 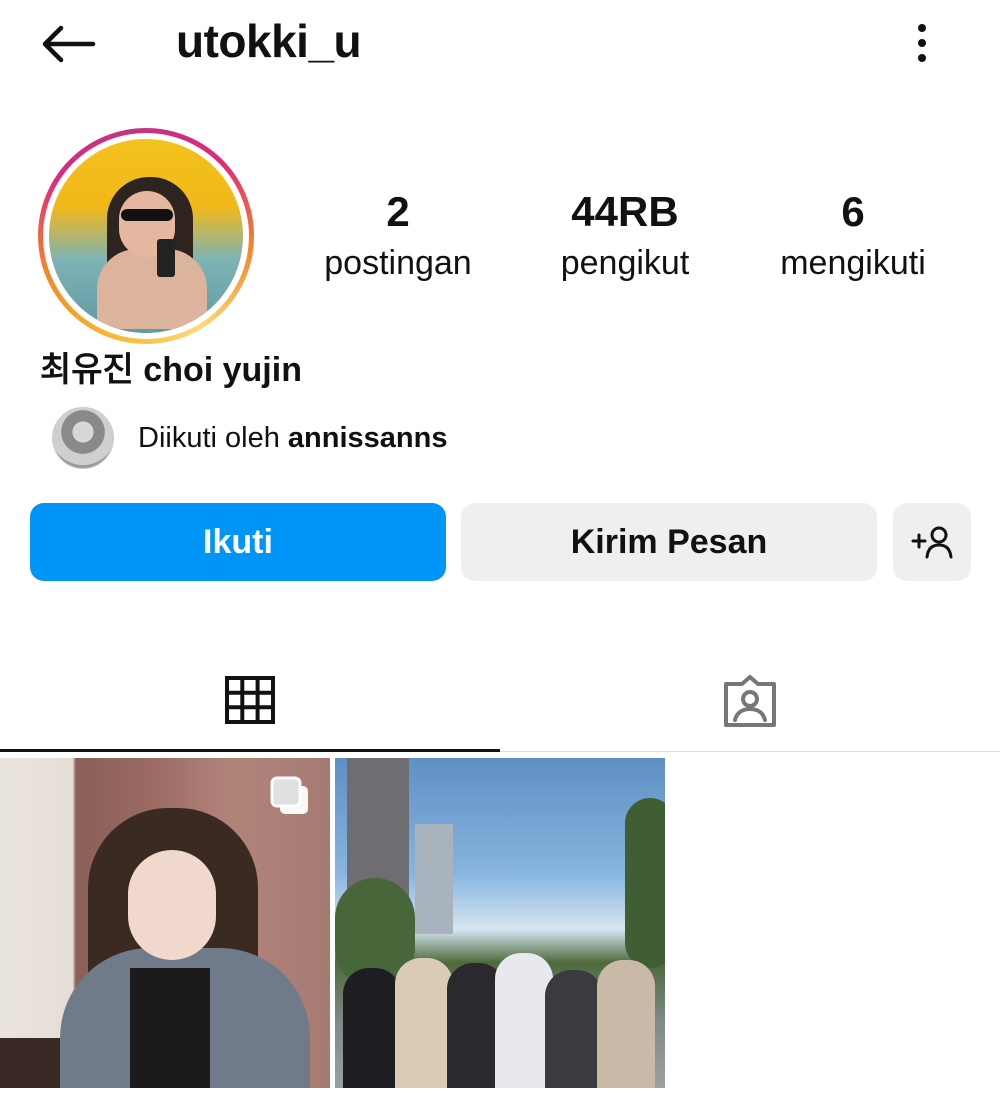 What do you see at coordinates (500, 1018) in the screenshot?
I see `group-photo` at bounding box center [500, 1018].